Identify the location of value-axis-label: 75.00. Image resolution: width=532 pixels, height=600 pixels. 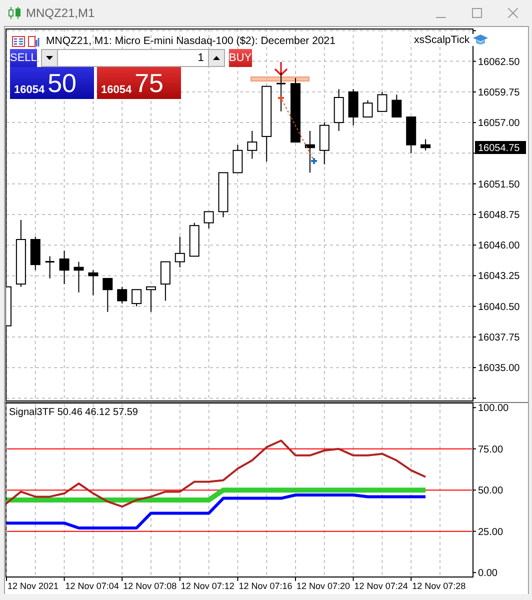
(491, 450).